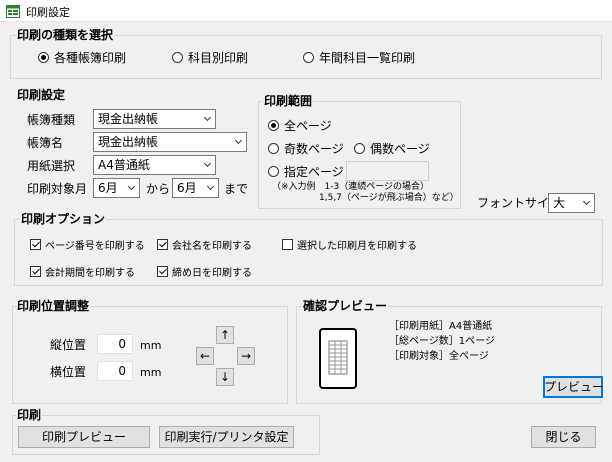  I want to click on window-title: 印刷設定, so click(48, 12).